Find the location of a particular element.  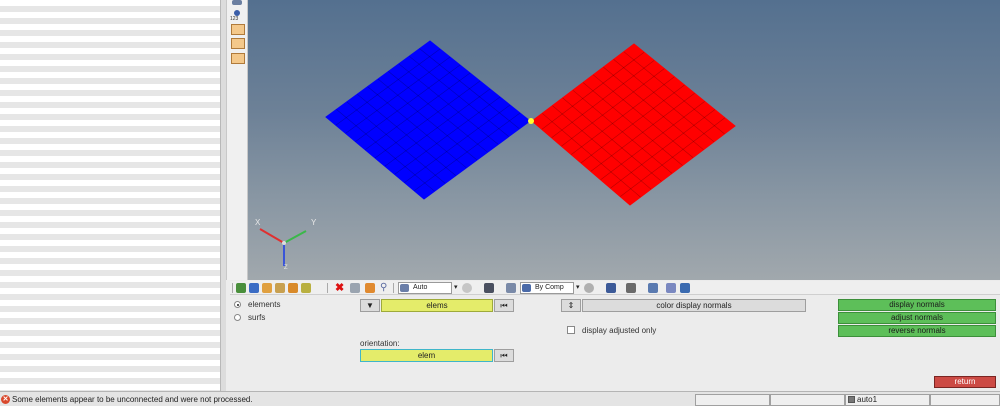

color-mode-icon is located at coordinates (526, 288).